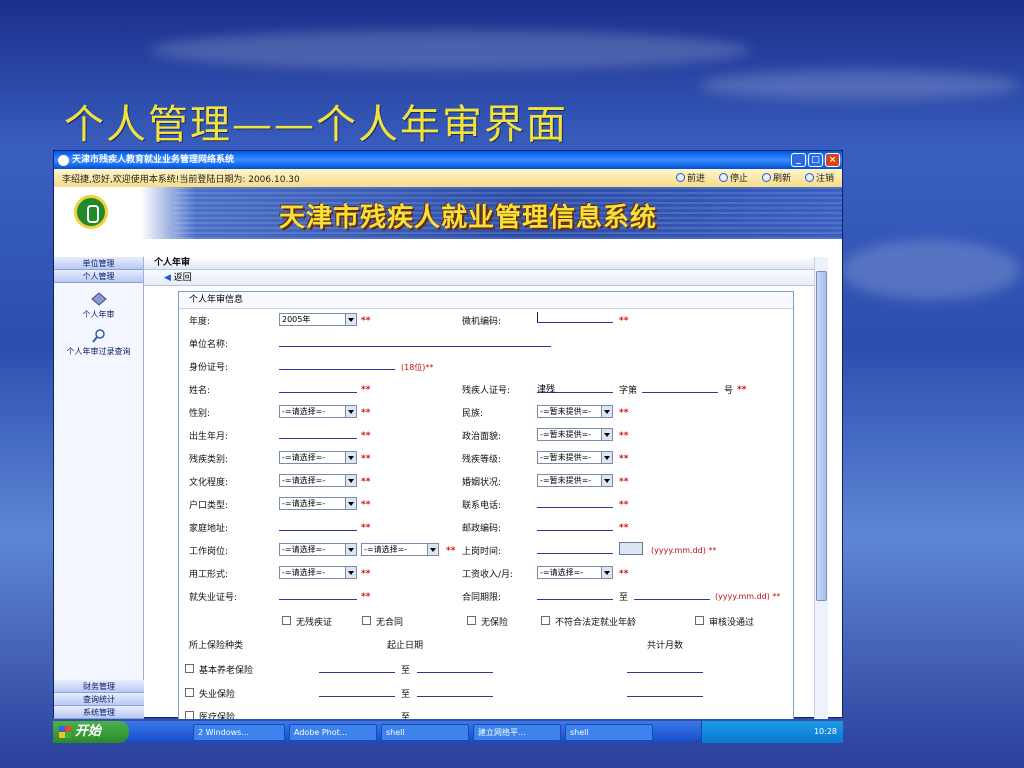 The image size is (1024, 768). What do you see at coordinates (318, 480) in the screenshot?
I see `education-select: -=请选择=-` at bounding box center [318, 480].